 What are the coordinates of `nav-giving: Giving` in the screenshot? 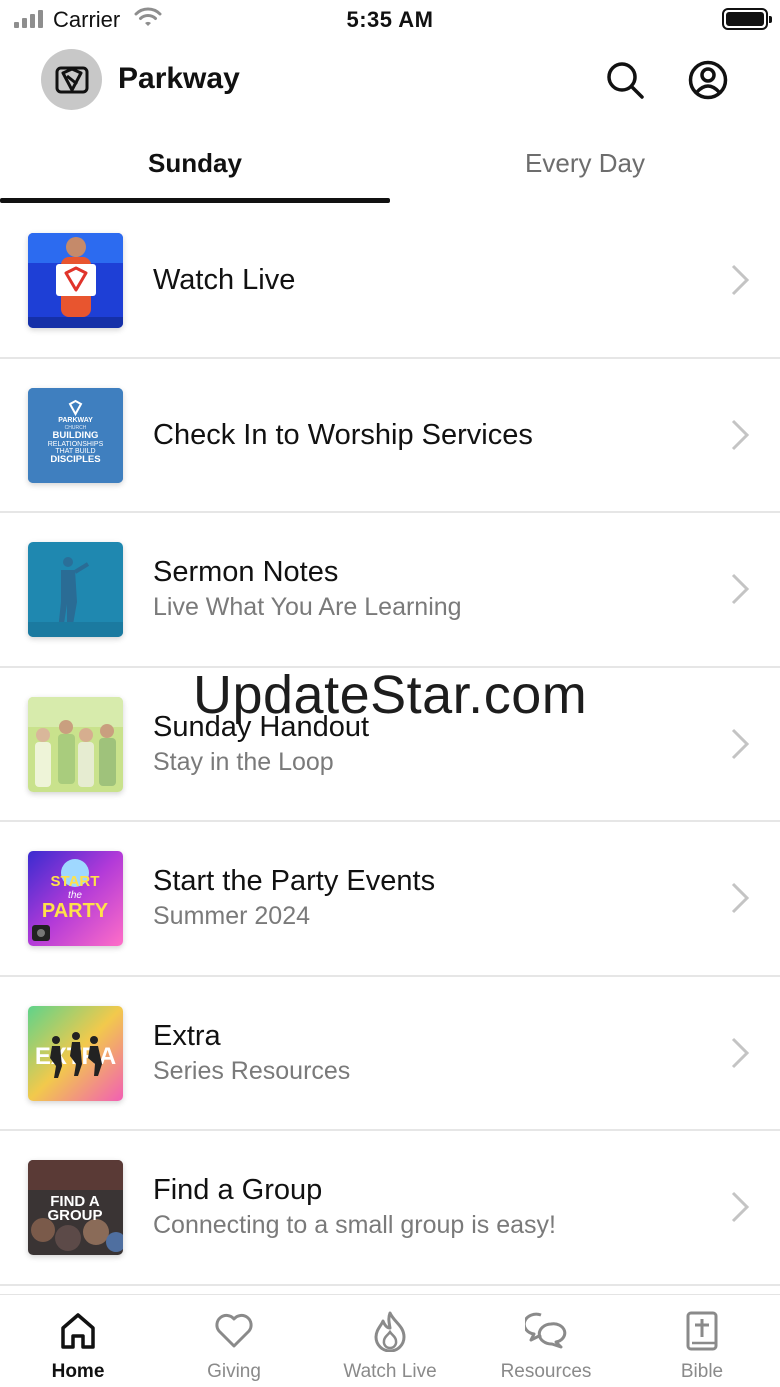 It's located at (234, 1341).